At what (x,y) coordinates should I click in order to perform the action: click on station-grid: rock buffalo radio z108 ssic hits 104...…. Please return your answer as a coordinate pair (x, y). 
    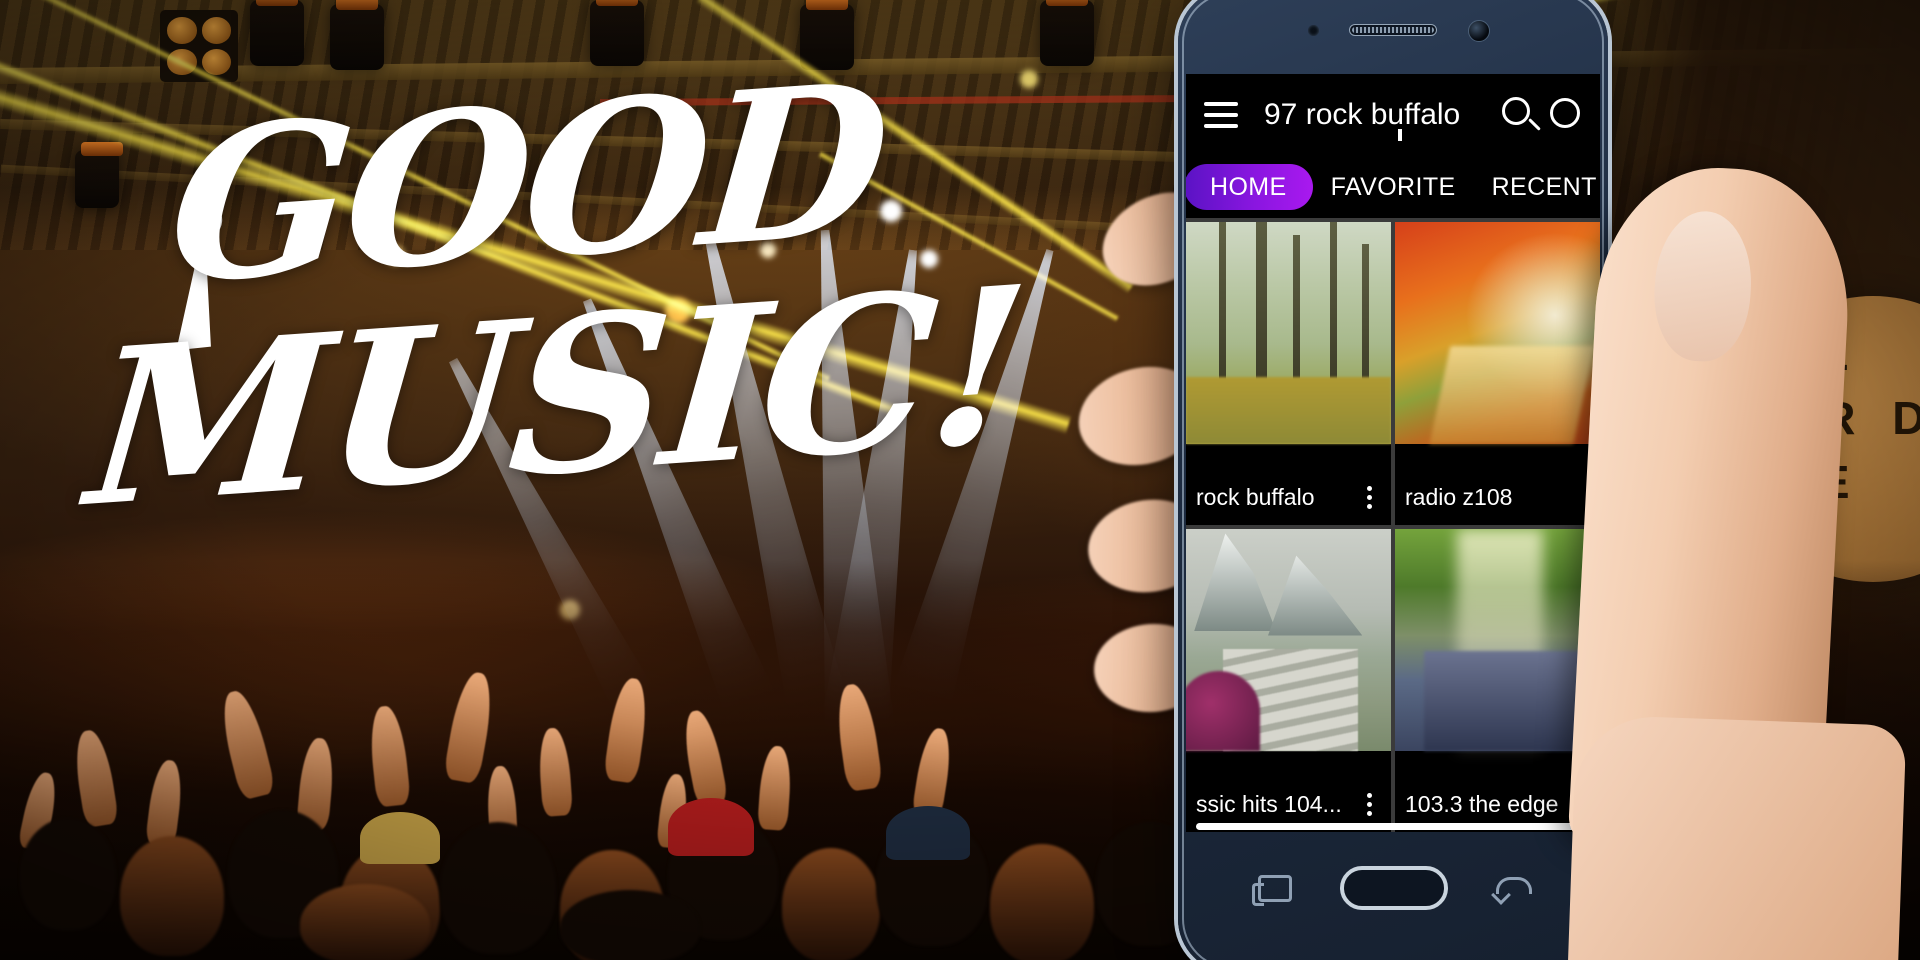
    Looking at the image, I should click on (1393, 525).